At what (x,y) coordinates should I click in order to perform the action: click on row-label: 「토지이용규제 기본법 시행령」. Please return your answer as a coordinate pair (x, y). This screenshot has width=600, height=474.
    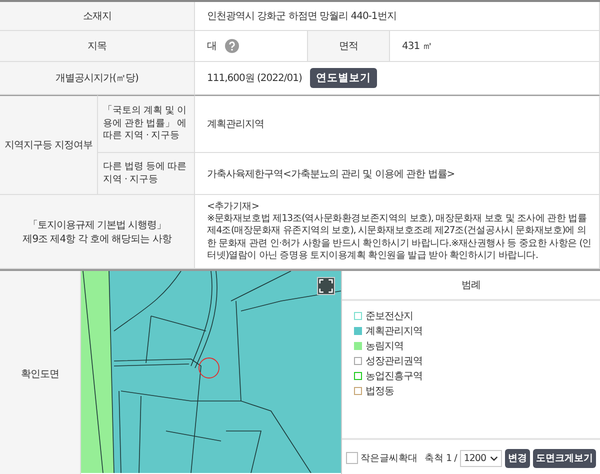
    Looking at the image, I should click on (97, 225).